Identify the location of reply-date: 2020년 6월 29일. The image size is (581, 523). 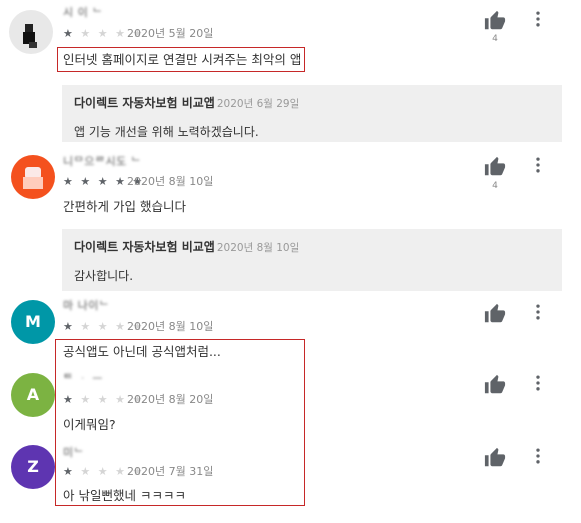
(258, 104).